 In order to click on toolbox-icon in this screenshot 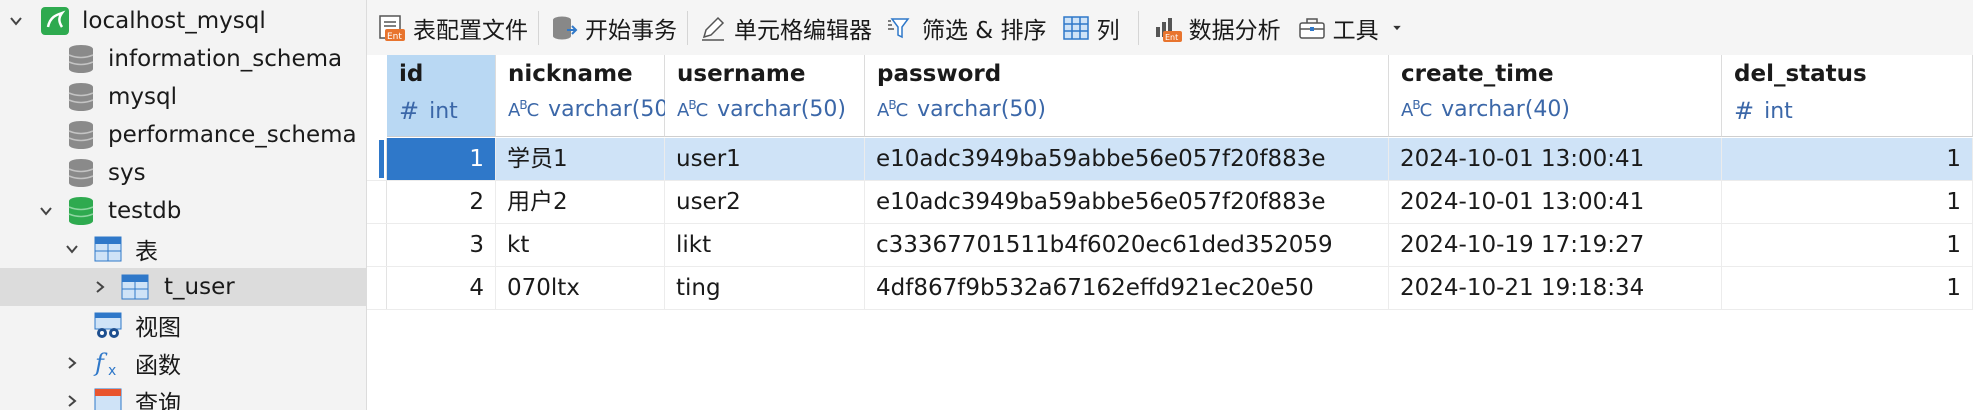, I will do `click(1311, 28)`.